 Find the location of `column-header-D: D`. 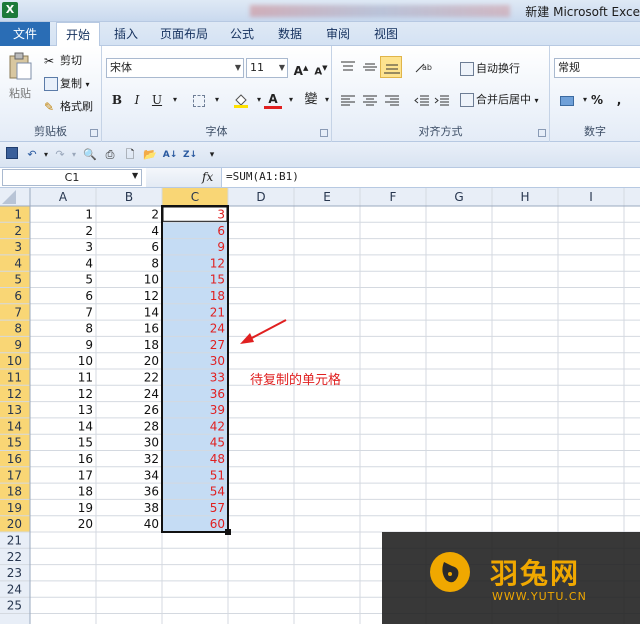

column-header-D: D is located at coordinates (260, 197).